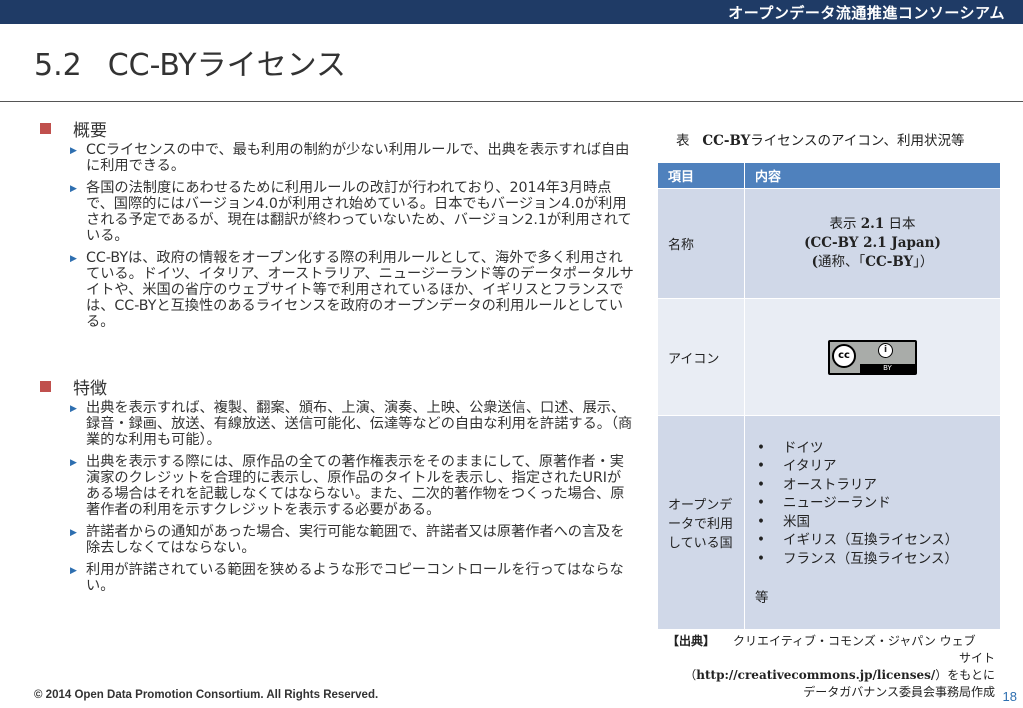  Describe the element at coordinates (701, 522) in the screenshot. I see `row-label: オープンデータで利用している国` at that location.